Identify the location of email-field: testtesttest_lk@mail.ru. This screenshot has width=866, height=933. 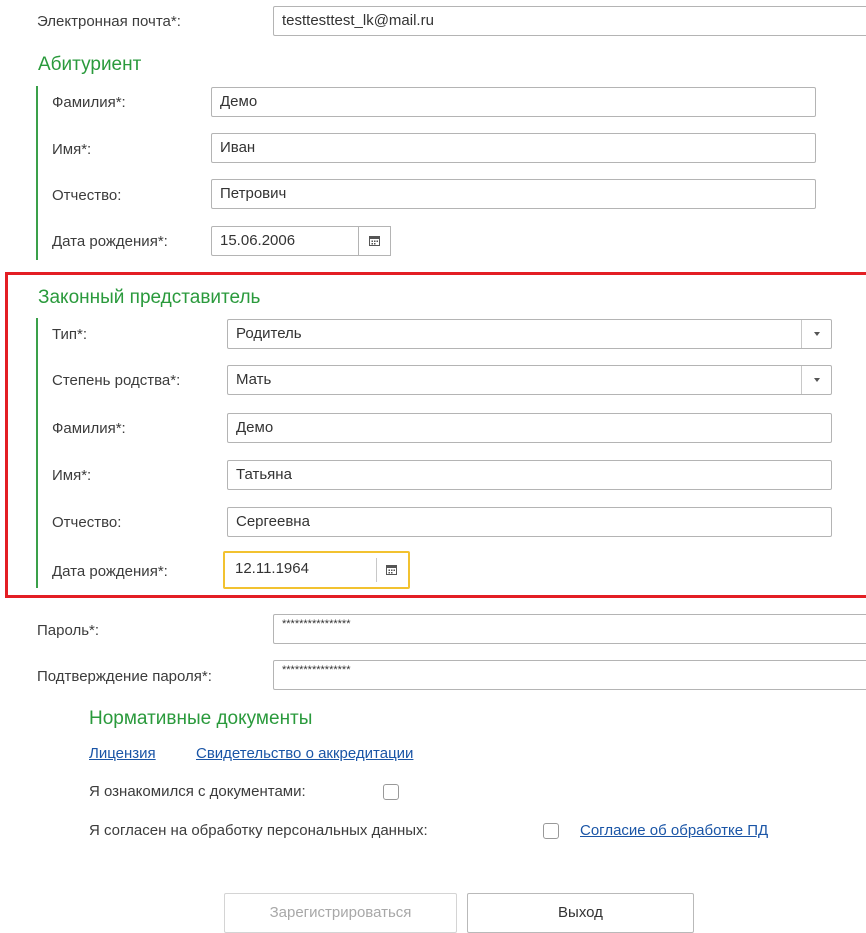
(569, 21).